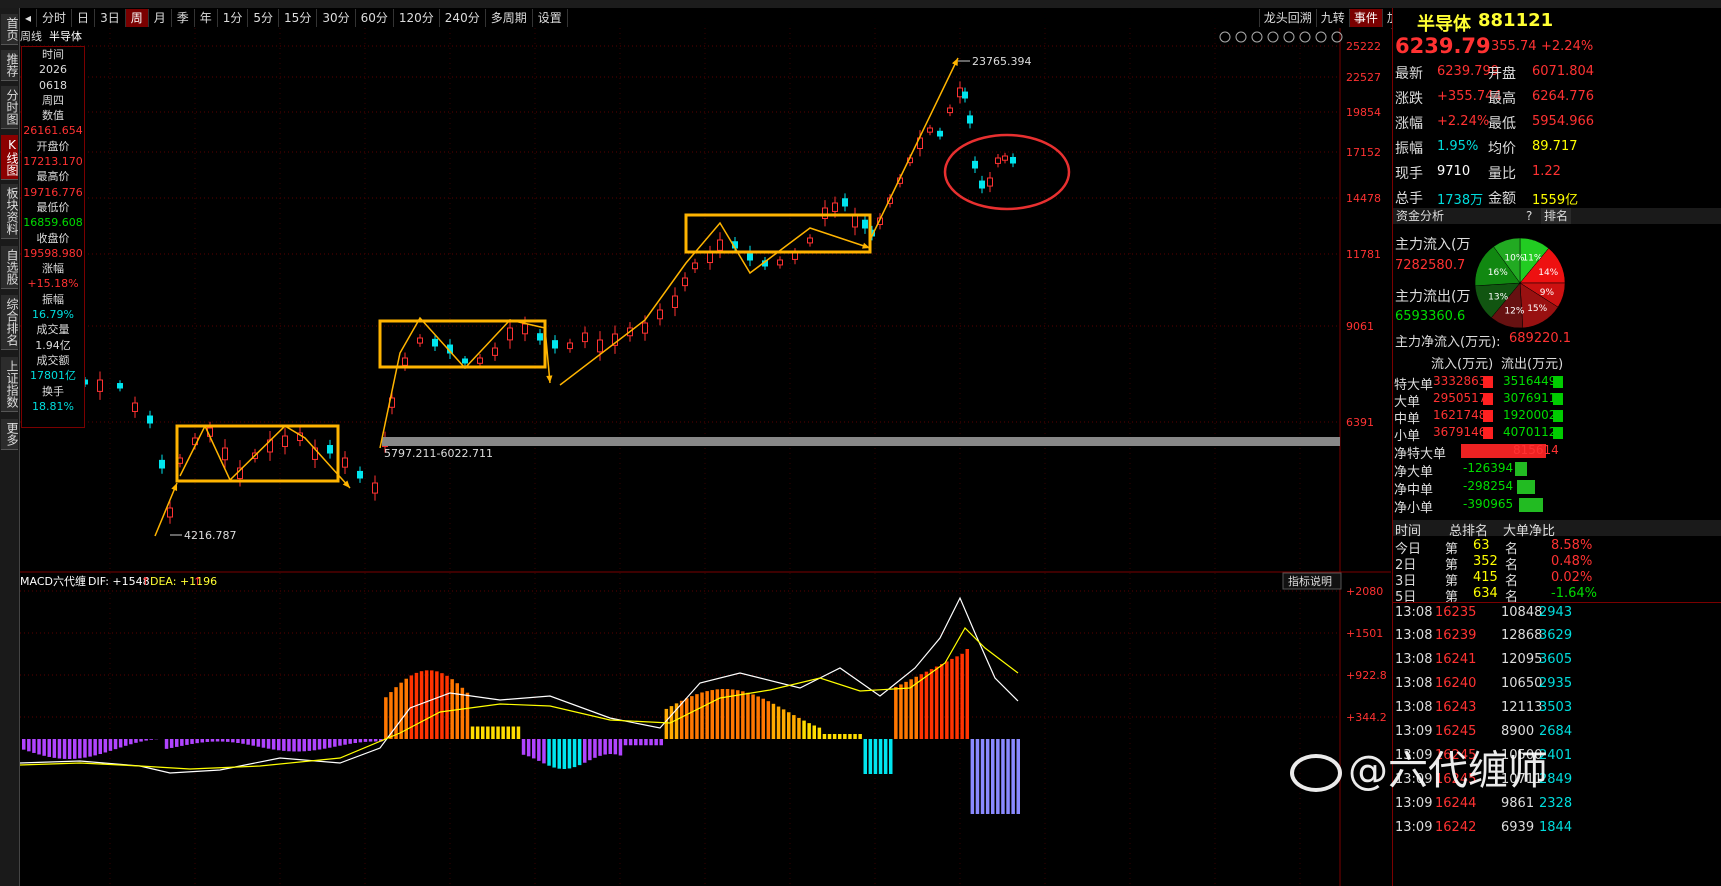 This screenshot has height=886, width=1721. Describe the element at coordinates (29, 18) in the screenshot. I see `menu-arrow-icon: ◂` at that location.